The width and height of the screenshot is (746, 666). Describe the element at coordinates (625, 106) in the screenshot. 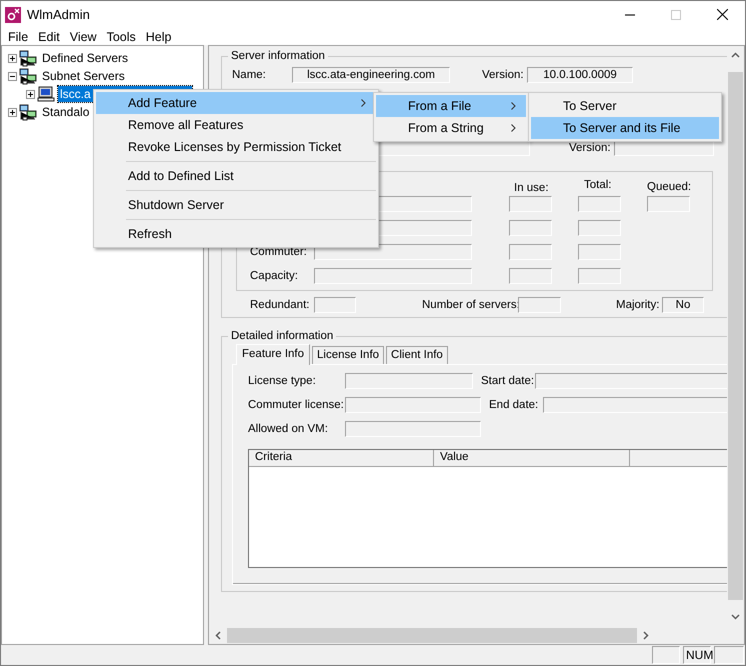

I see `menu-item: To Server` at that location.